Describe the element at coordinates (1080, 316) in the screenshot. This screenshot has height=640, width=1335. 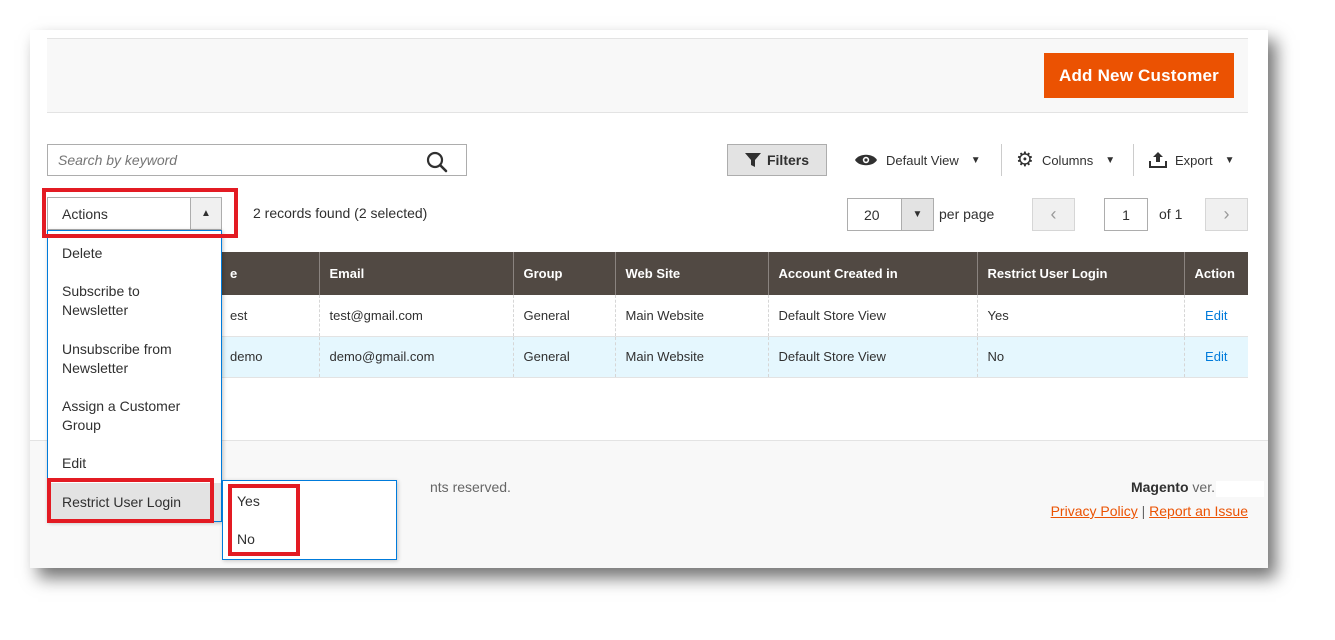
I see `cell-restrict: Yes` at that location.